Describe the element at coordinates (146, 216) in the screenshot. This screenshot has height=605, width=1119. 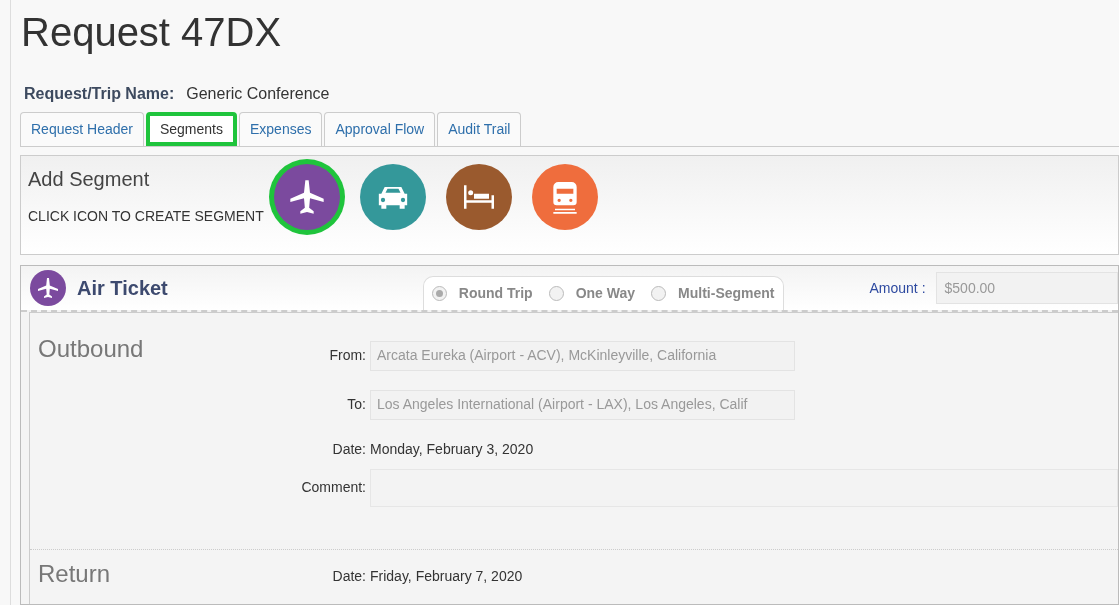
I see `instruction-text: CLICK ICON TO CREATE SEGMENT` at that location.